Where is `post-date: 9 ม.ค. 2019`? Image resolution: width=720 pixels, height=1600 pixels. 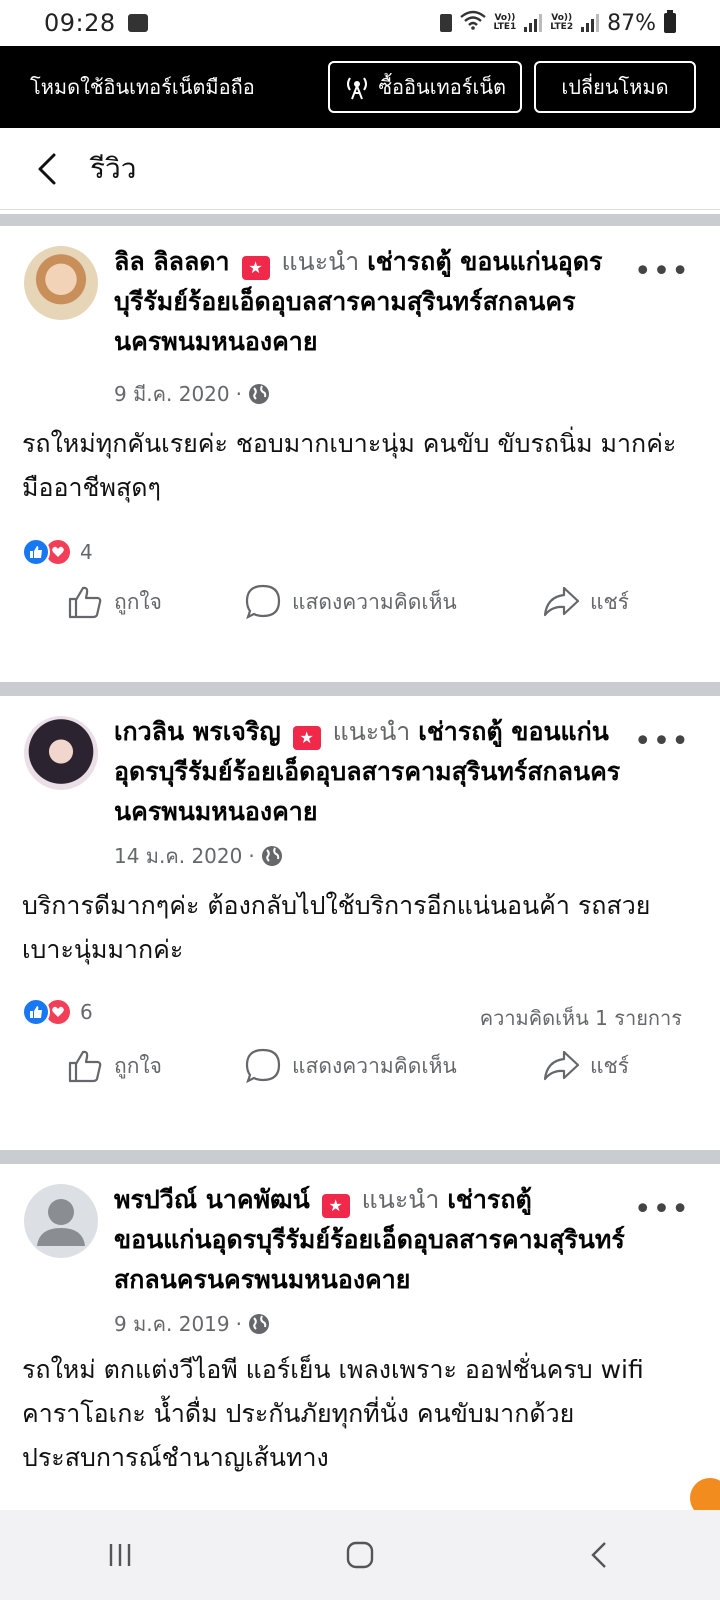
post-date: 9 ม.ค. 2019 is located at coordinates (172, 1324).